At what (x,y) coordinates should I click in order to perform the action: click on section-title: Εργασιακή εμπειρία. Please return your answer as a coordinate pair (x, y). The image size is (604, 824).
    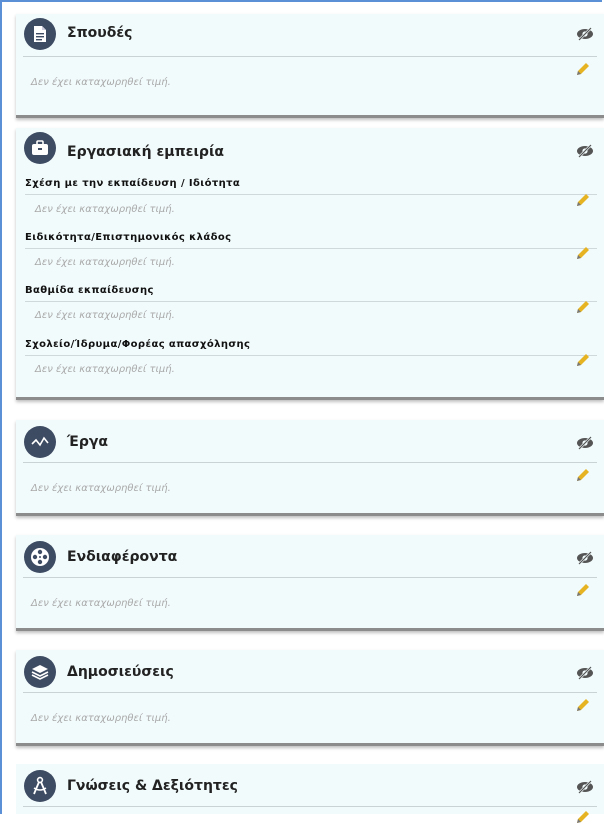
    Looking at the image, I should click on (146, 152).